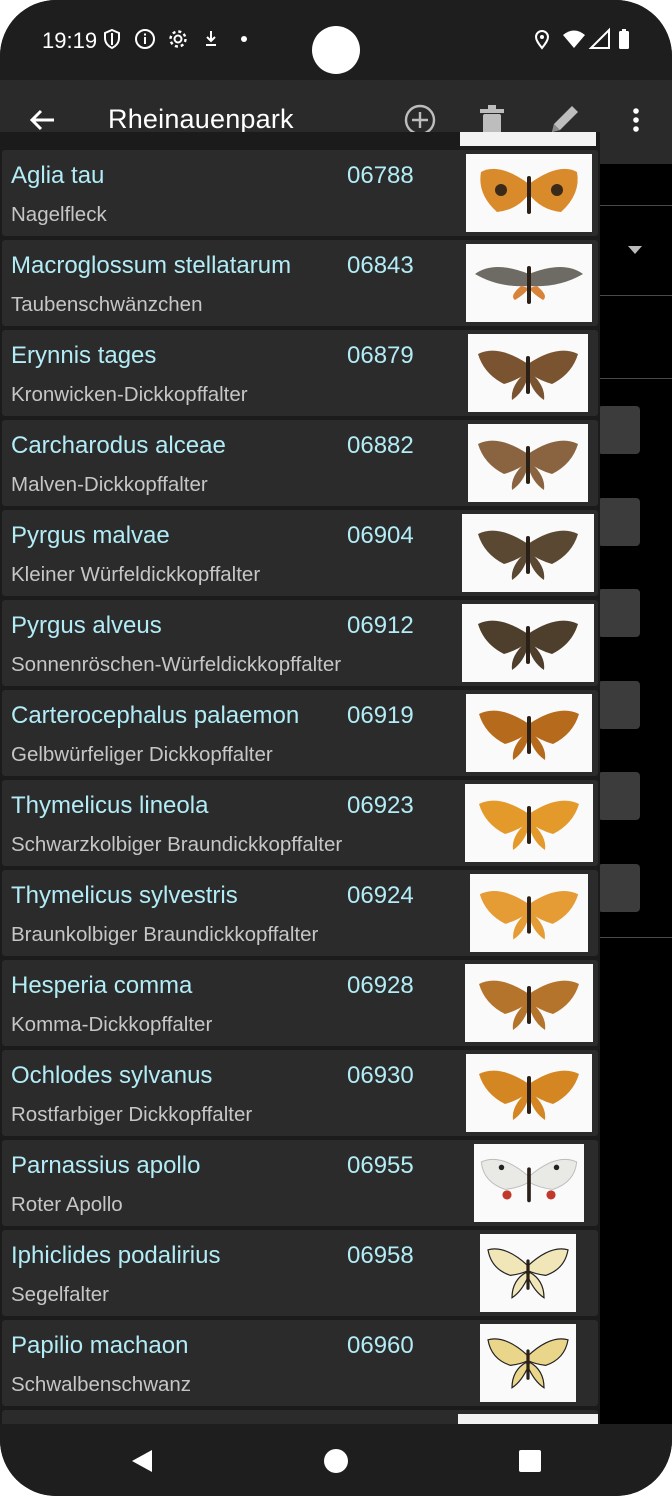 This screenshot has width=672, height=1496. Describe the element at coordinates (118, 445) in the screenshot. I see `scientific-name: Carcharodus alceae` at that location.